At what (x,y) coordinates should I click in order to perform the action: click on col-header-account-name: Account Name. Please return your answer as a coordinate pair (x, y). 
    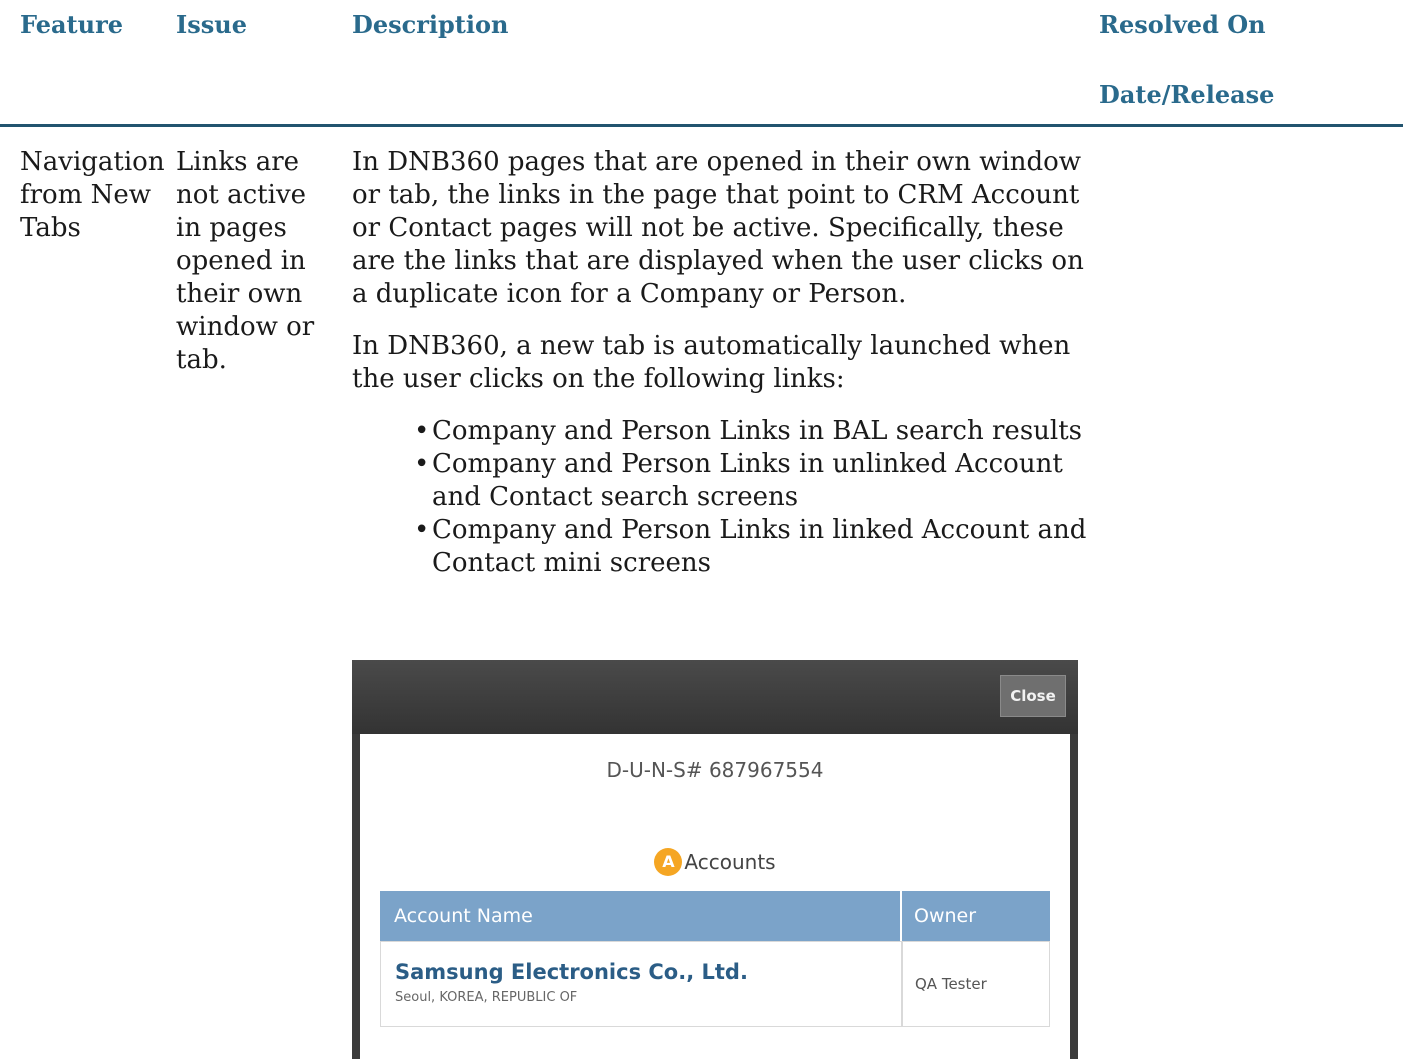
    Looking at the image, I should click on (640, 916).